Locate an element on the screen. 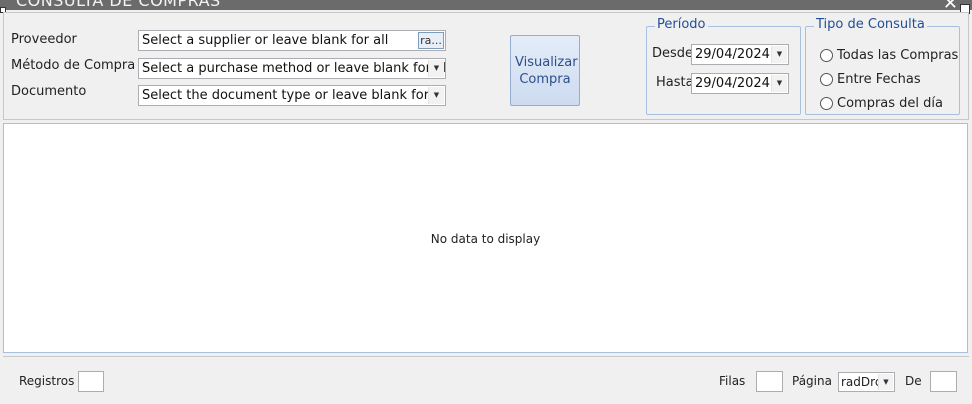 The image size is (972, 404). radio-between-dates: Entre Fechas is located at coordinates (870, 79).